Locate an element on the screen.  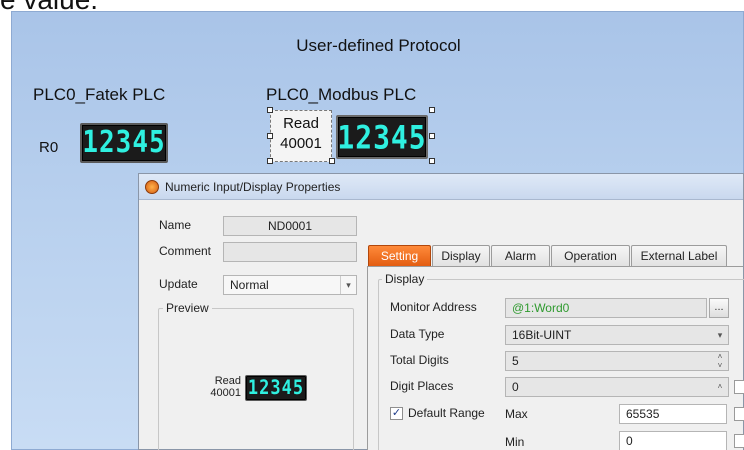
data-type-value: 16Bit-UINT is located at coordinates (542, 335).